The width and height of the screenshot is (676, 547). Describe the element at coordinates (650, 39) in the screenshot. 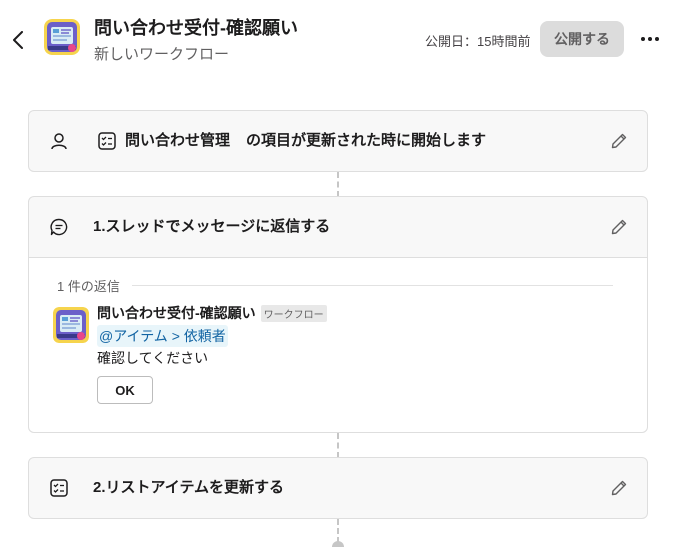

I see `more-options-icon` at that location.